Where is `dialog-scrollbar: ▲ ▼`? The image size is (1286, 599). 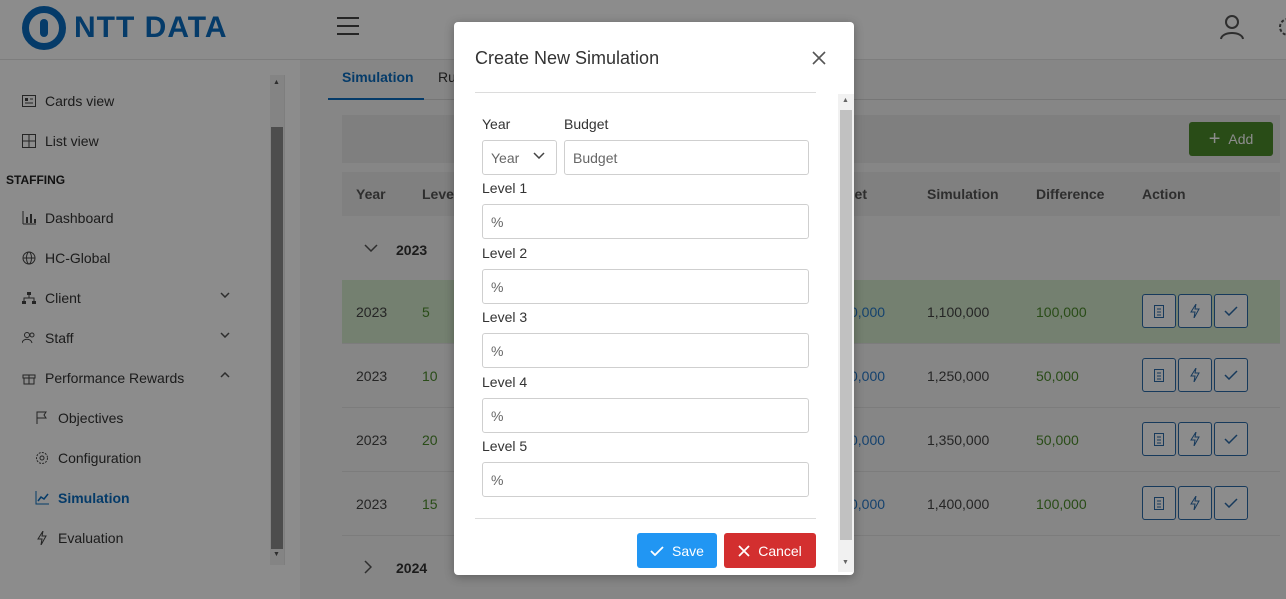
dialog-scrollbar: ▲ ▼ is located at coordinates (846, 333).